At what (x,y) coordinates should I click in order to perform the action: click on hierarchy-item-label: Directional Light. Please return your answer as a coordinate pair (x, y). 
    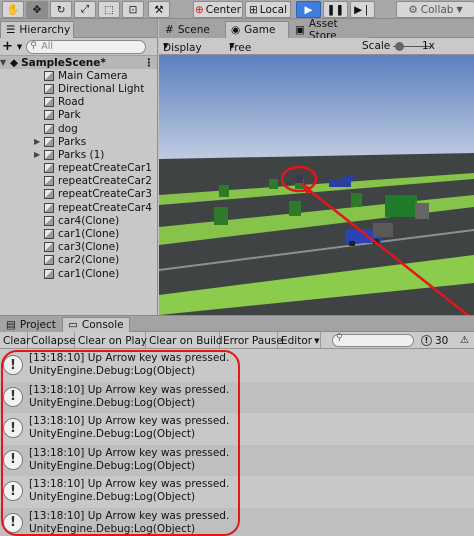
    Looking at the image, I should click on (101, 88).